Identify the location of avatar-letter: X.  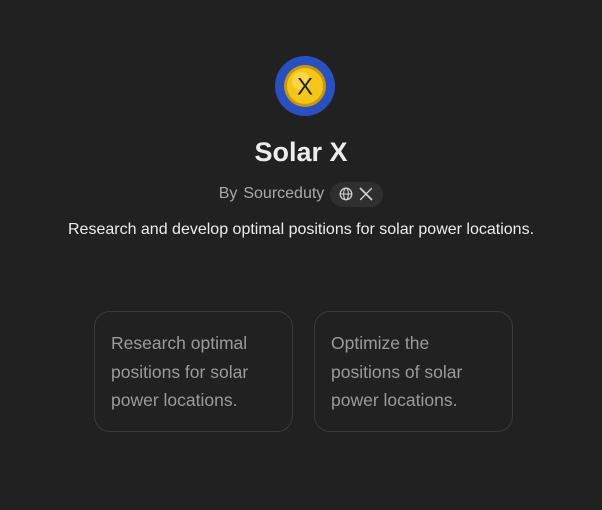
(305, 87).